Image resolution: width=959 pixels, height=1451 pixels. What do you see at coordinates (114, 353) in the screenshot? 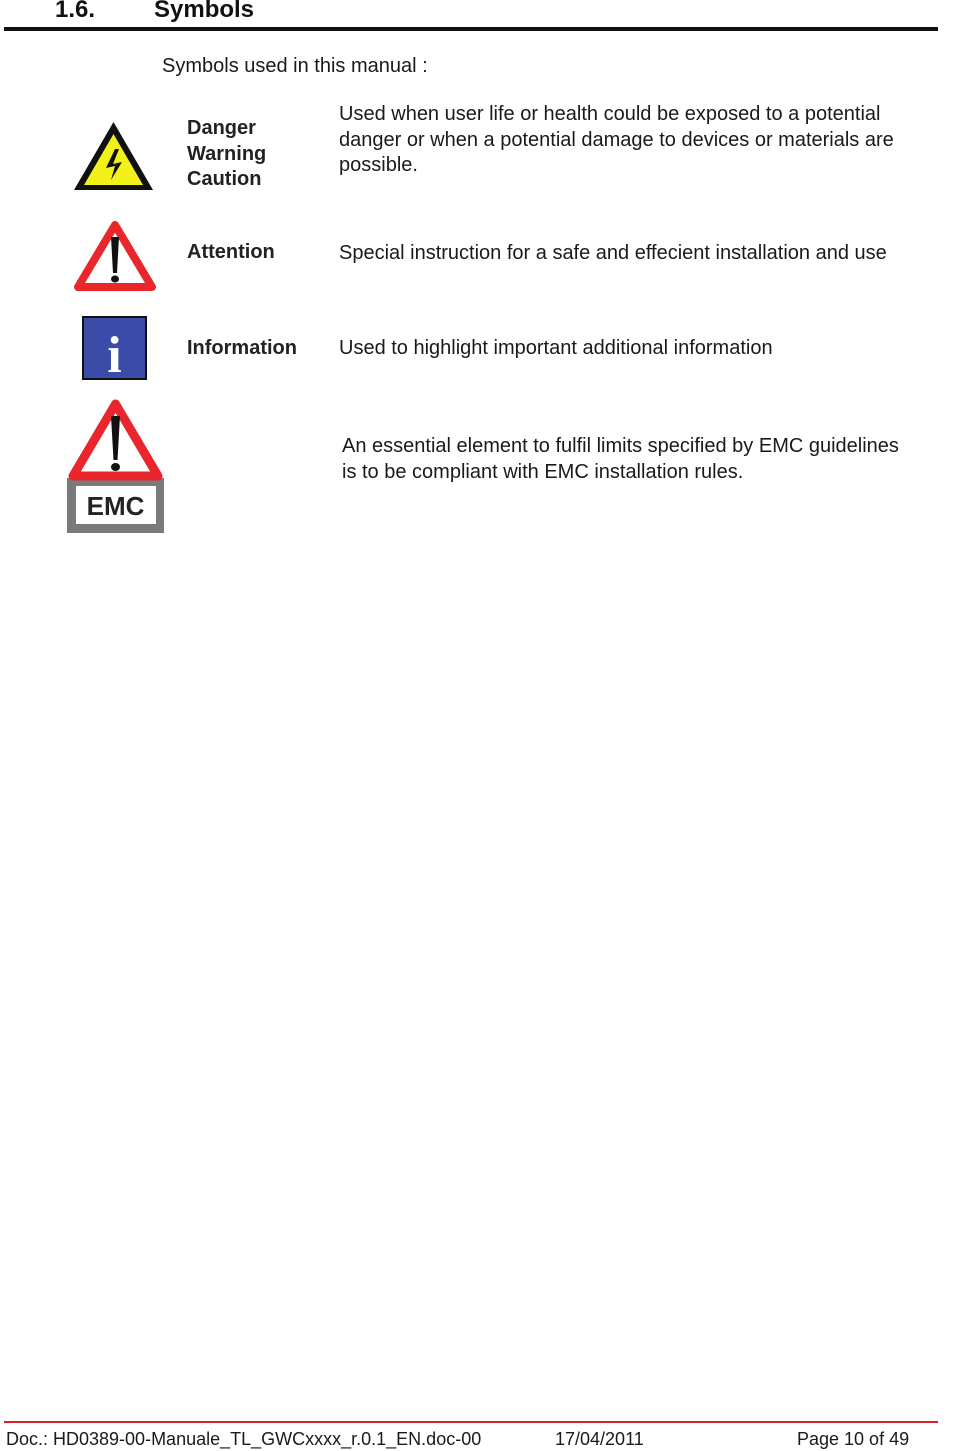
I see `info-glyph: i` at bounding box center [114, 353].